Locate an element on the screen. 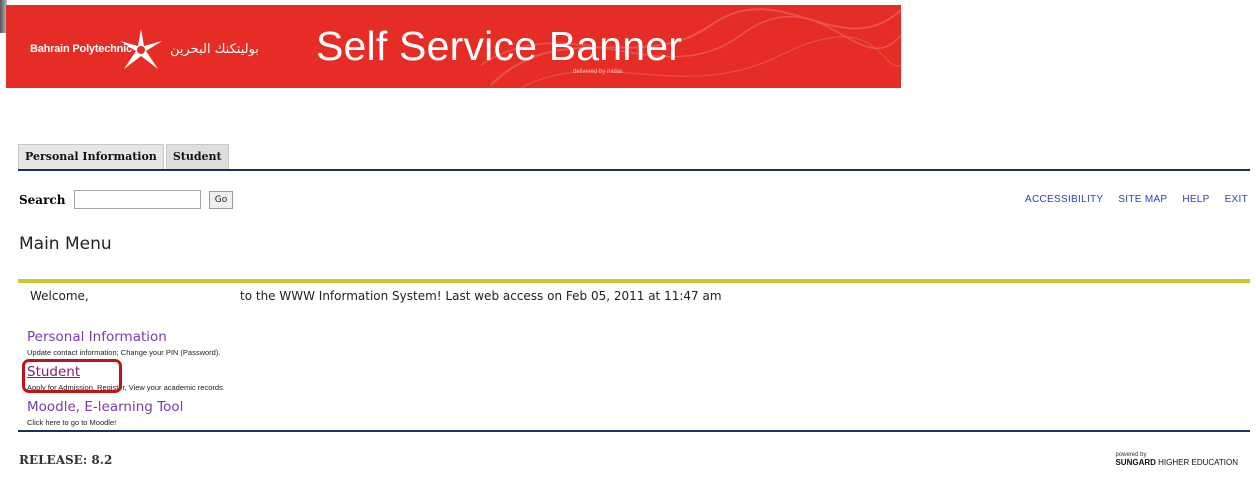 The image size is (1256, 477). release-version: RELEASE: 8.2 is located at coordinates (66, 460).